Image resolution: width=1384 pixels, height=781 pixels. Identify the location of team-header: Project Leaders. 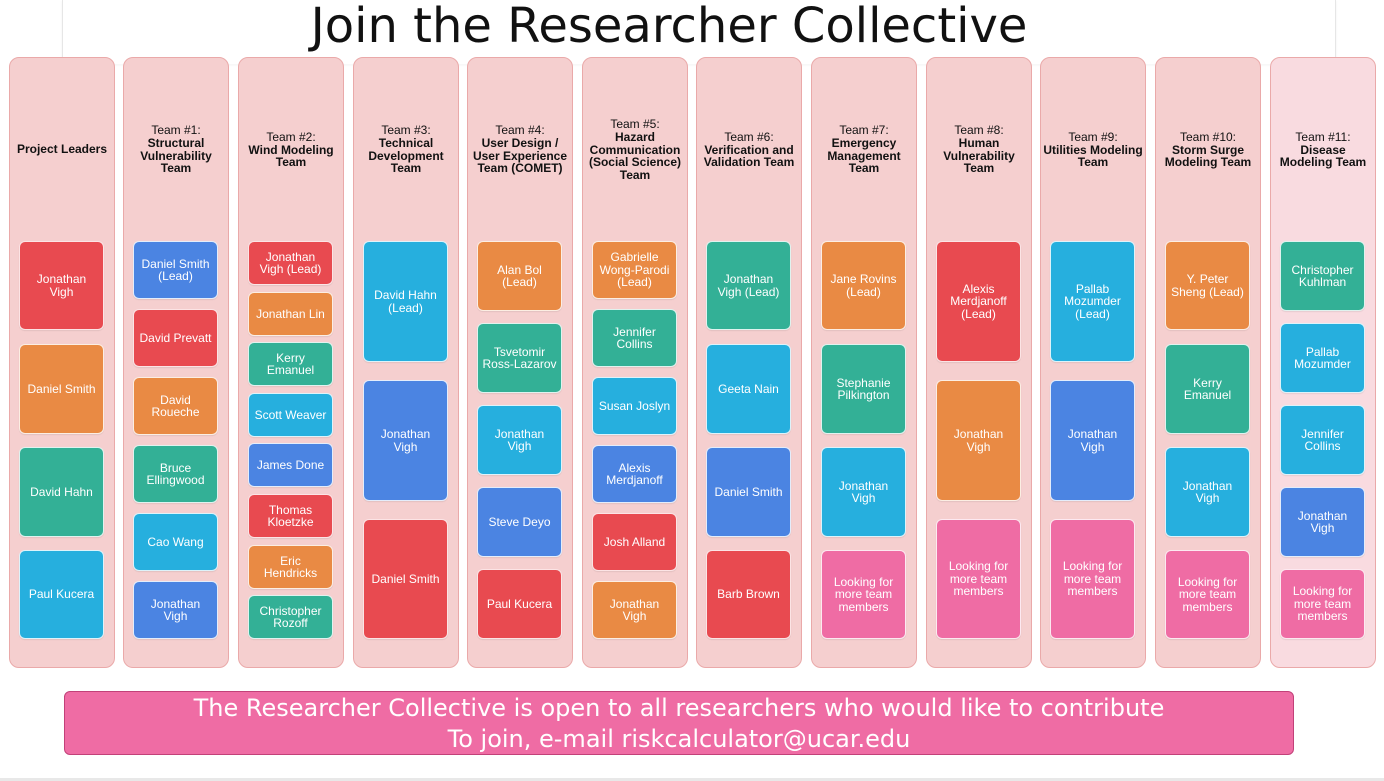
(62, 149).